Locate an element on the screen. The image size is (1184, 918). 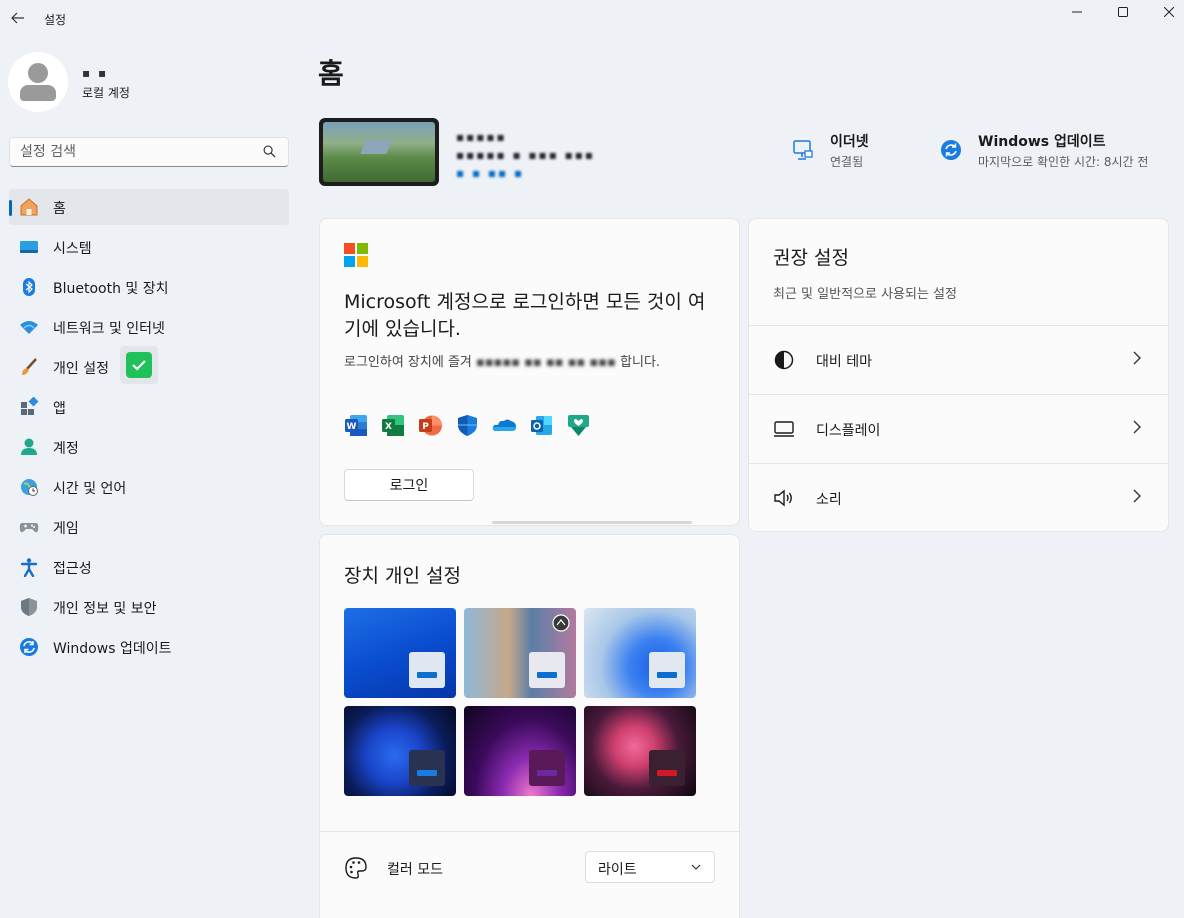
family-icon is located at coordinates (578, 425).